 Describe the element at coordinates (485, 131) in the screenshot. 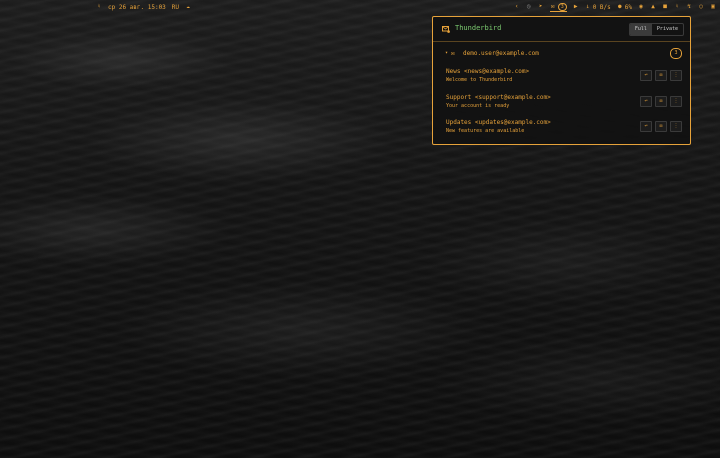

I see `mail-subject: New features are available` at that location.